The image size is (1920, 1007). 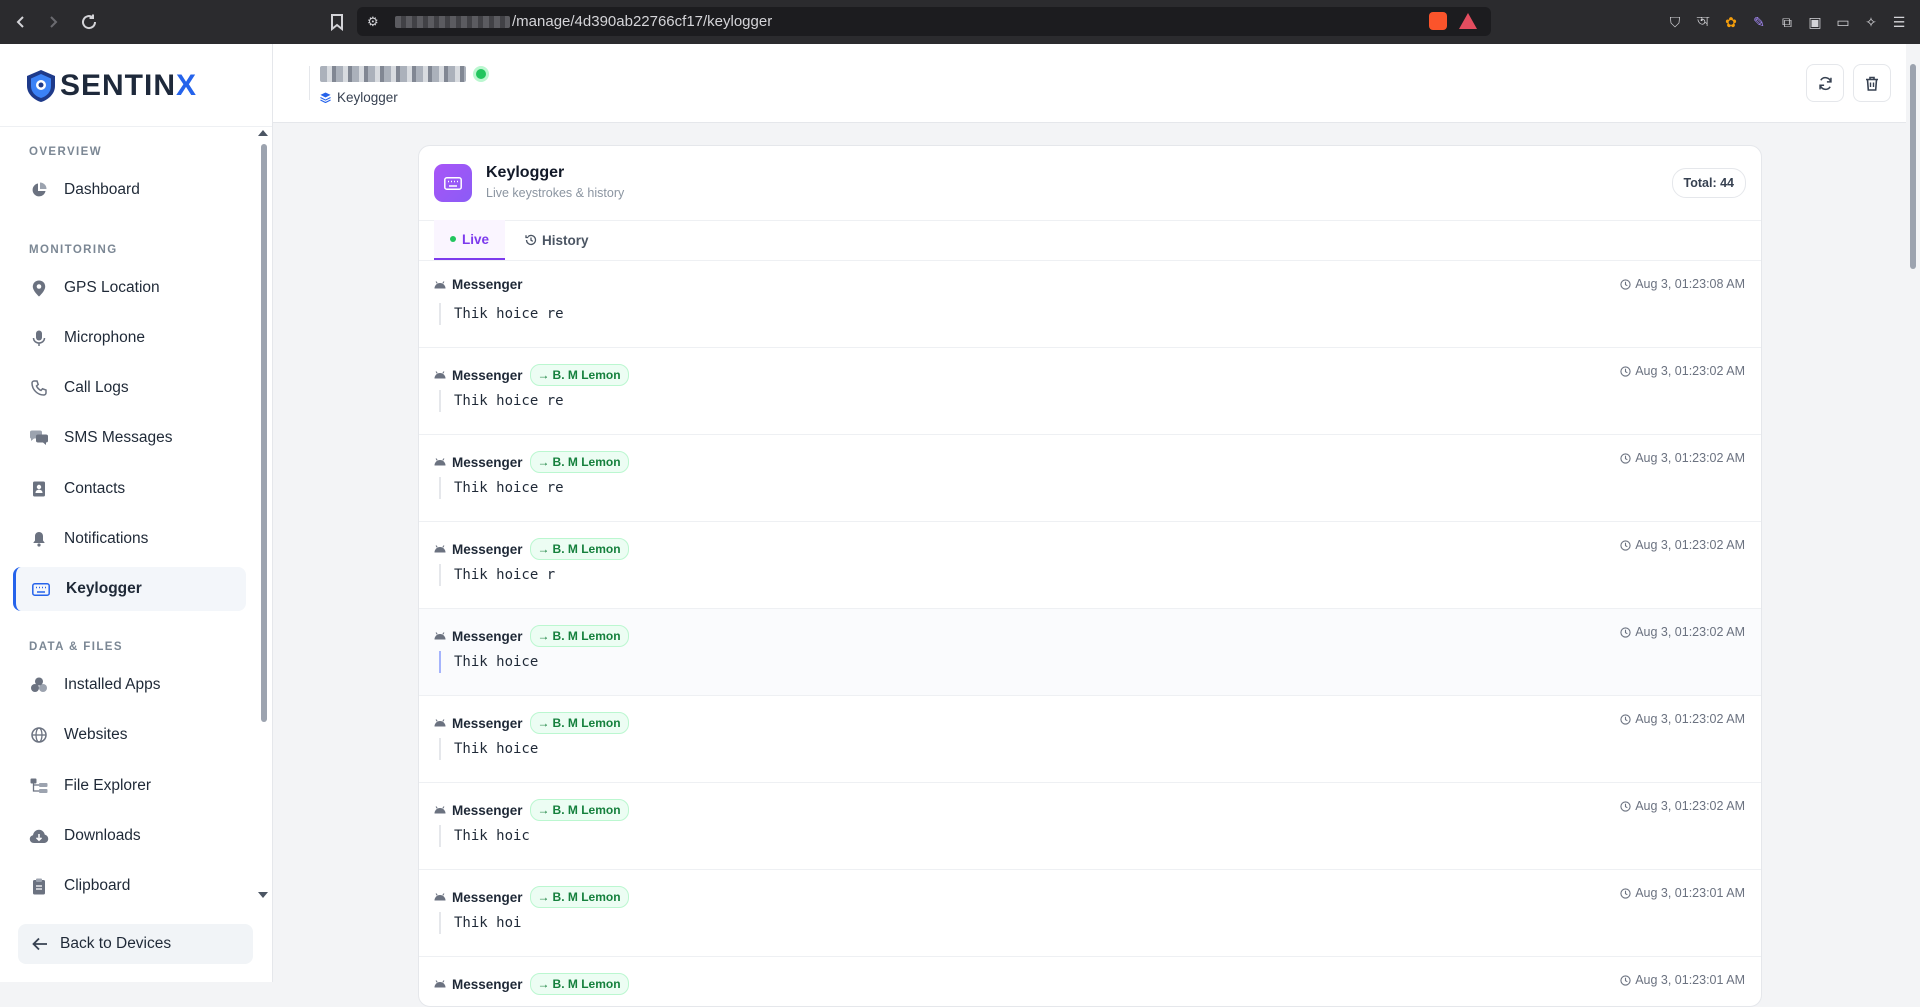 What do you see at coordinates (39, 685) in the screenshot?
I see `apps-icon` at bounding box center [39, 685].